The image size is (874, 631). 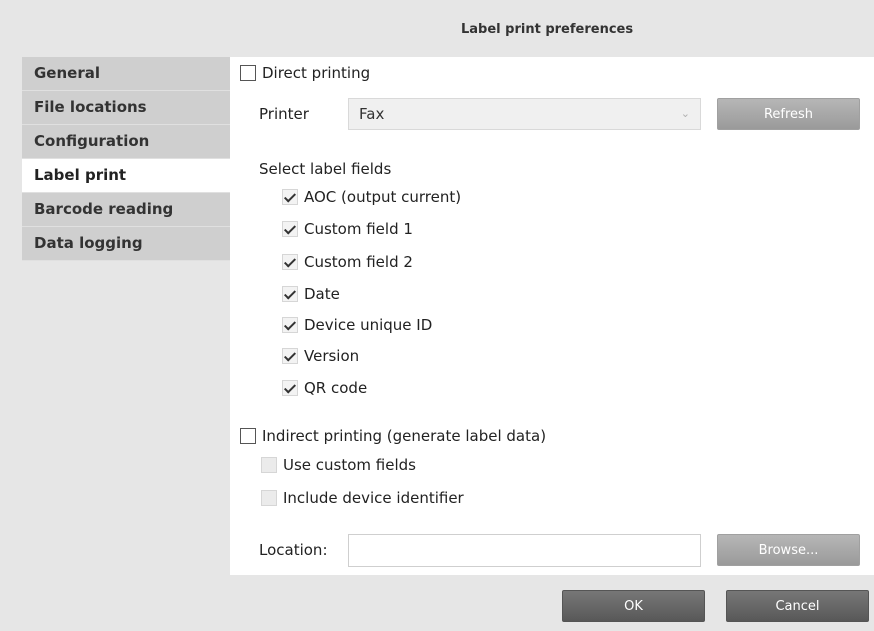 I want to click on field-option-device-unique-id: Device unique ID, so click(x=357, y=325).